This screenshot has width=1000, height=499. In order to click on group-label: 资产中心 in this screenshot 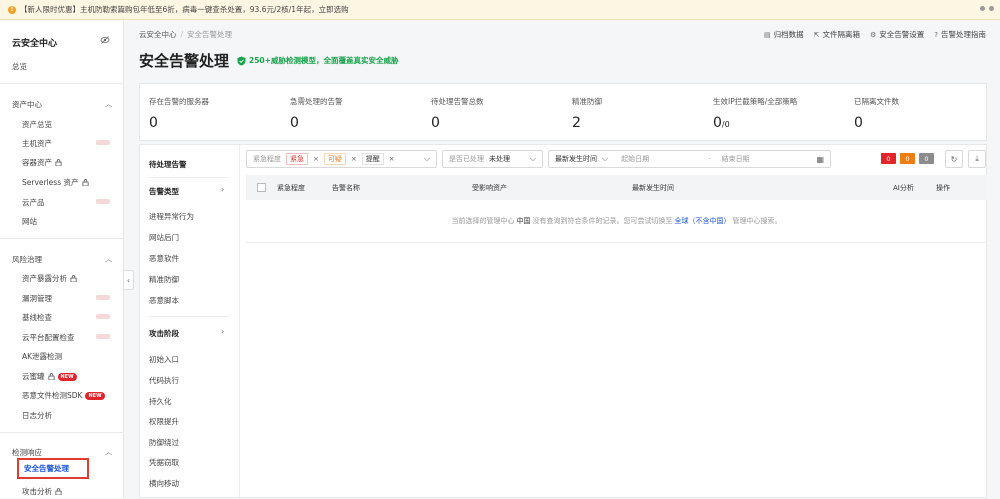, I will do `click(27, 104)`.